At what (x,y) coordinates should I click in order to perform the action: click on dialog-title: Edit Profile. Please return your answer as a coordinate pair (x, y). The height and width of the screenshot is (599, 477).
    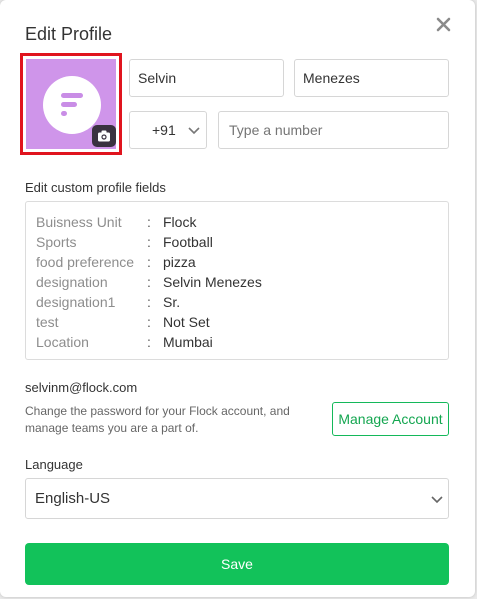
    Looking at the image, I should click on (69, 34).